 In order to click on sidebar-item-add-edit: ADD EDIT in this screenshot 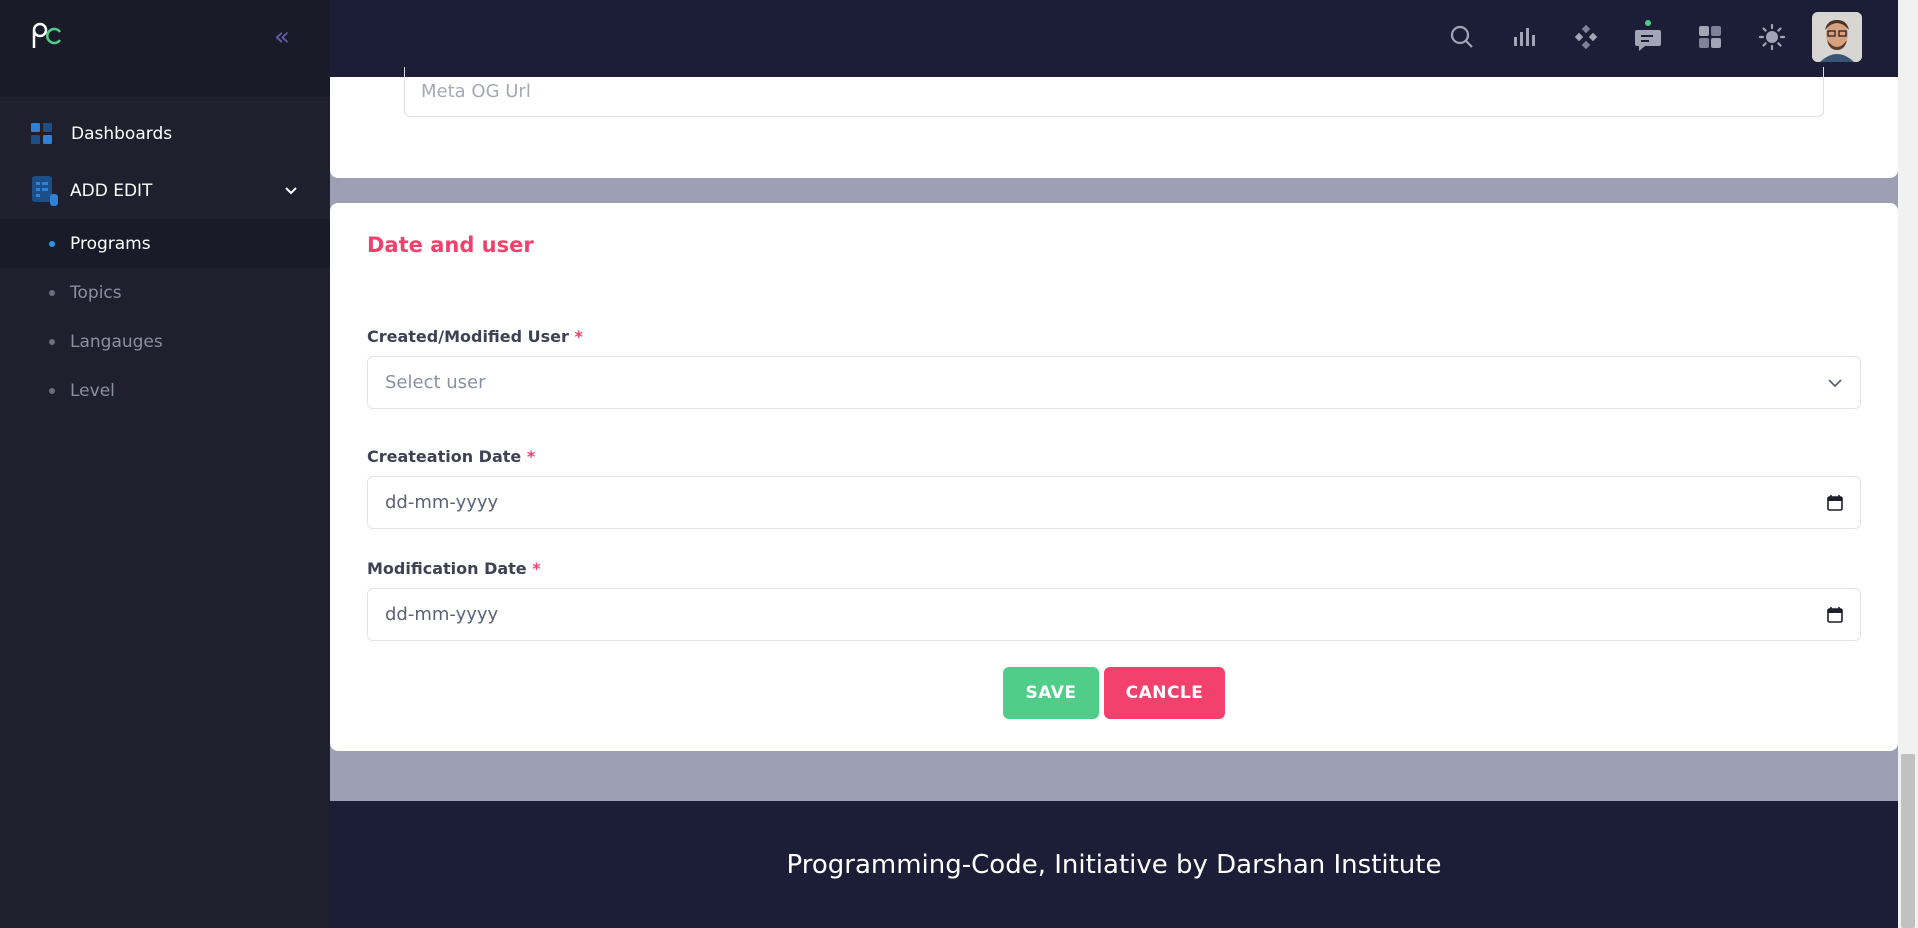, I will do `click(165, 190)`.